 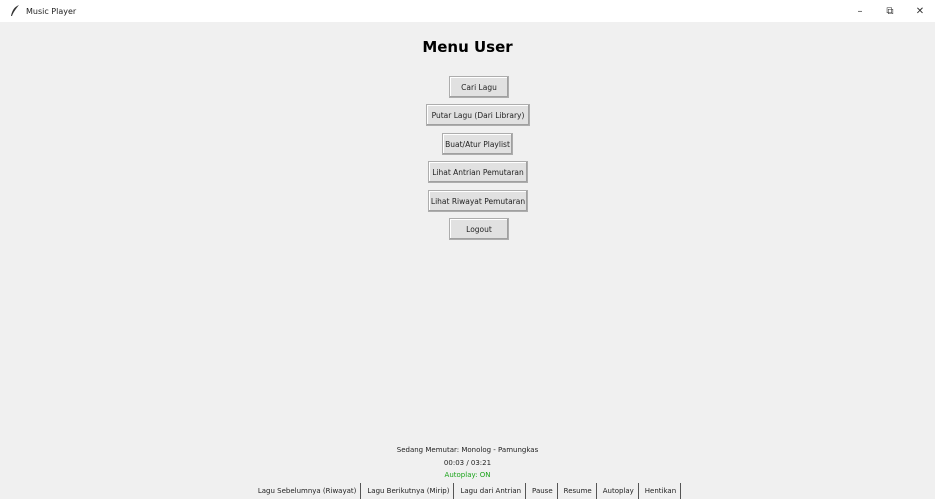 I want to click on lihat-antrian-button: Lihat Antrian Pemutaran, so click(x=478, y=172).